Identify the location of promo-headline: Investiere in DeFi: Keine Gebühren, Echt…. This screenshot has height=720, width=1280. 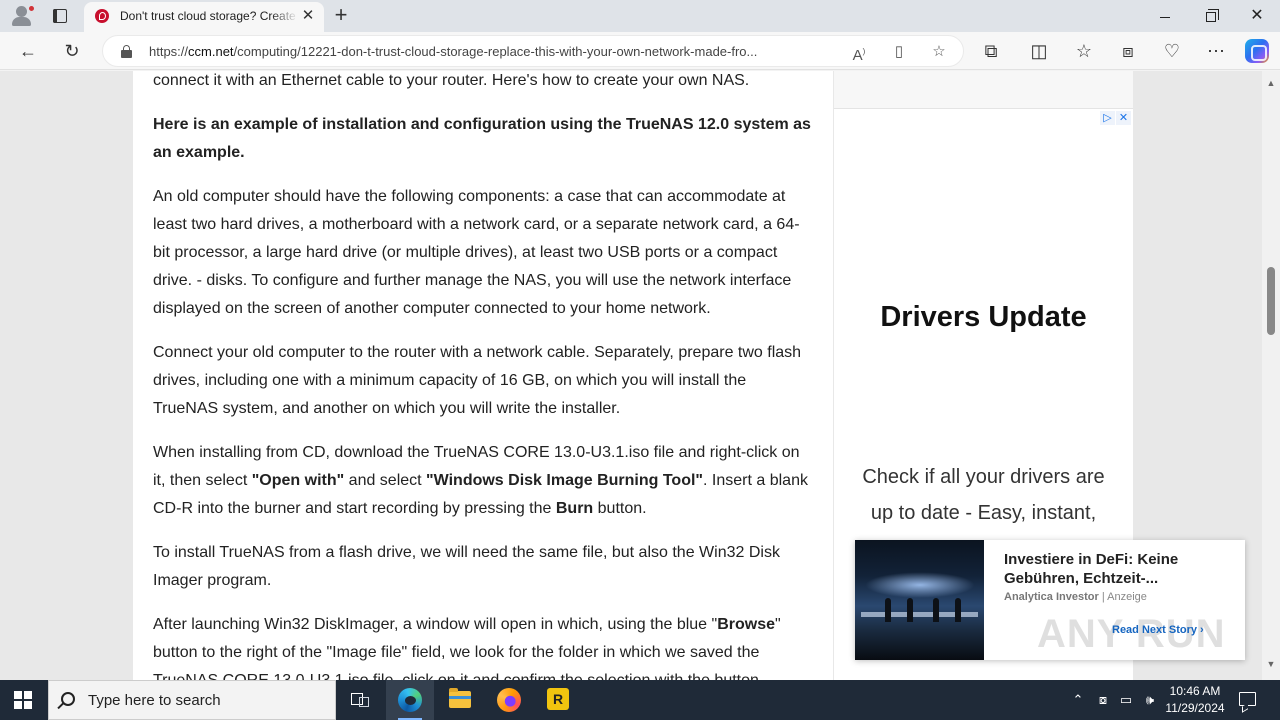
(1116, 569).